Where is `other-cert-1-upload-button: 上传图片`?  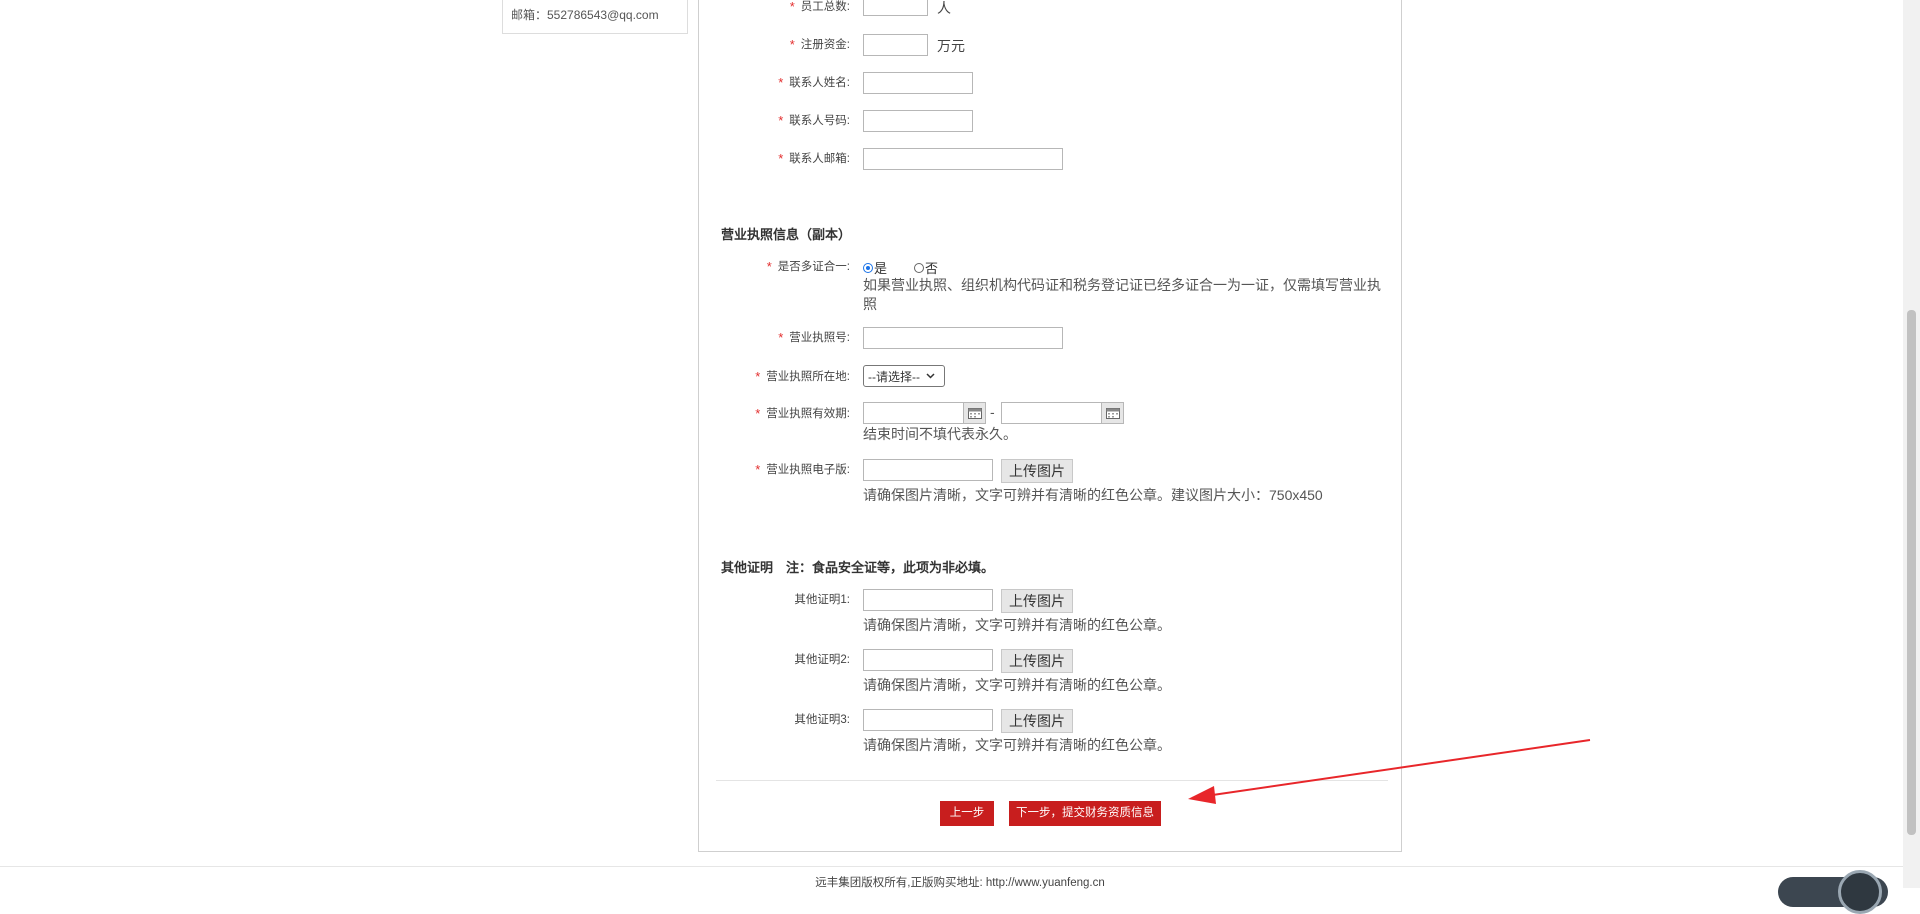
other-cert-1-upload-button: 上传图片 is located at coordinates (1037, 601).